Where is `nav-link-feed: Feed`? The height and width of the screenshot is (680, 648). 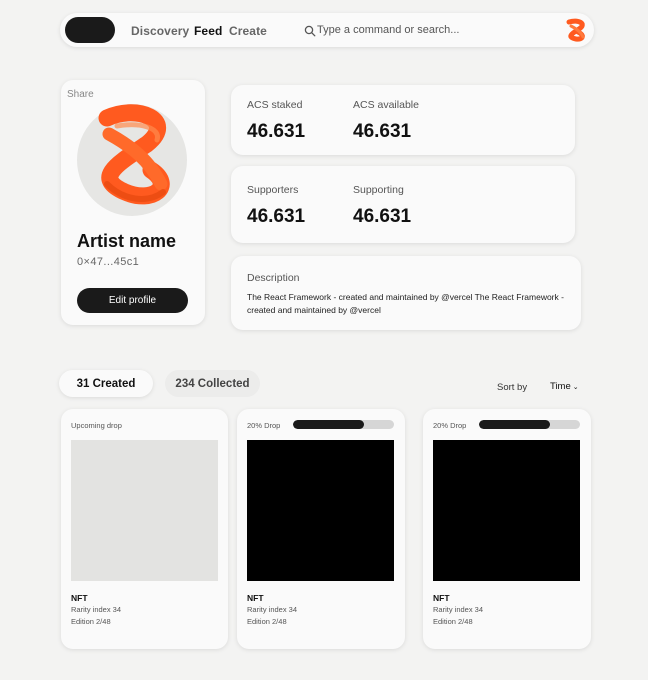
nav-link-feed: Feed is located at coordinates (208, 31).